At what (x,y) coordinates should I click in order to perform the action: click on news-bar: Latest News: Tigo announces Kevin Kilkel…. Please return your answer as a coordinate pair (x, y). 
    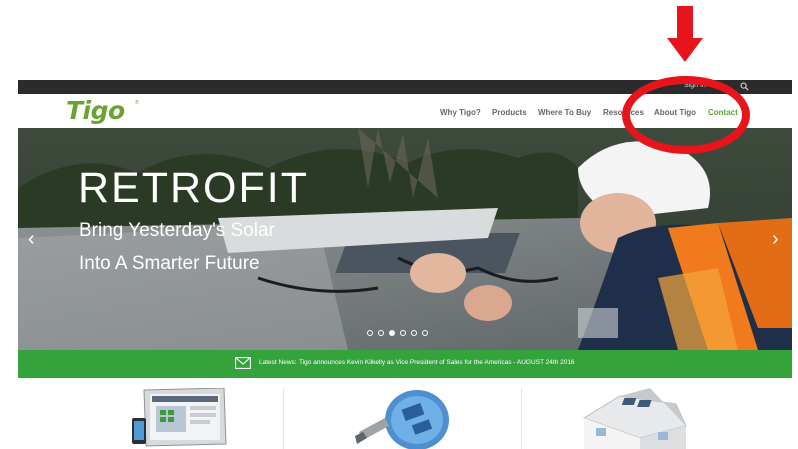
    Looking at the image, I should click on (405, 364).